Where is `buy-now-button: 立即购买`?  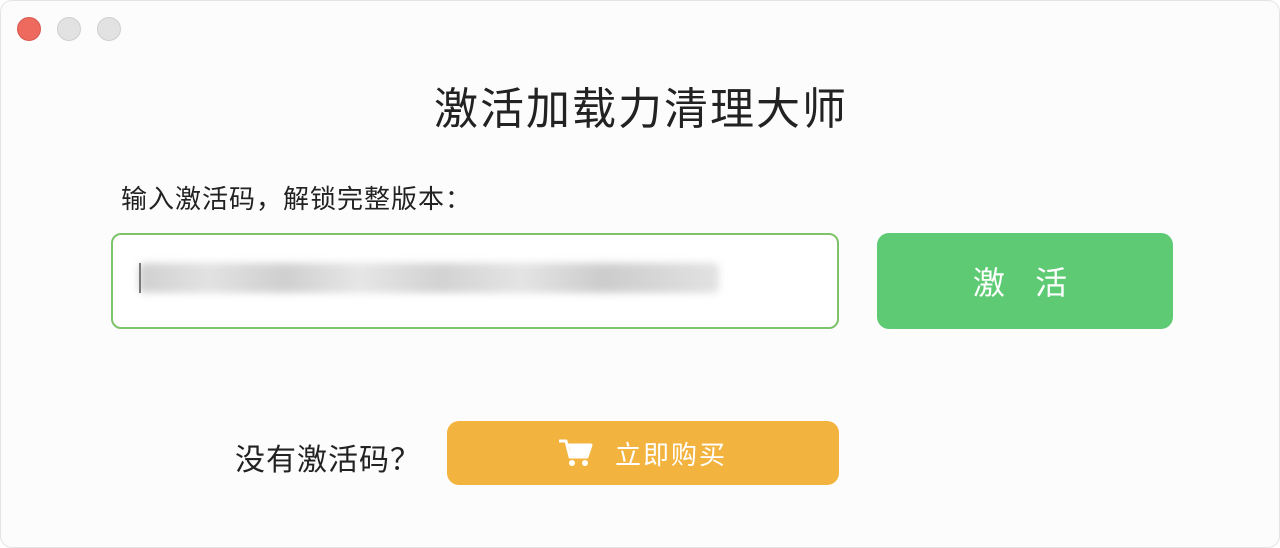
buy-now-button: 立即购买 is located at coordinates (643, 453).